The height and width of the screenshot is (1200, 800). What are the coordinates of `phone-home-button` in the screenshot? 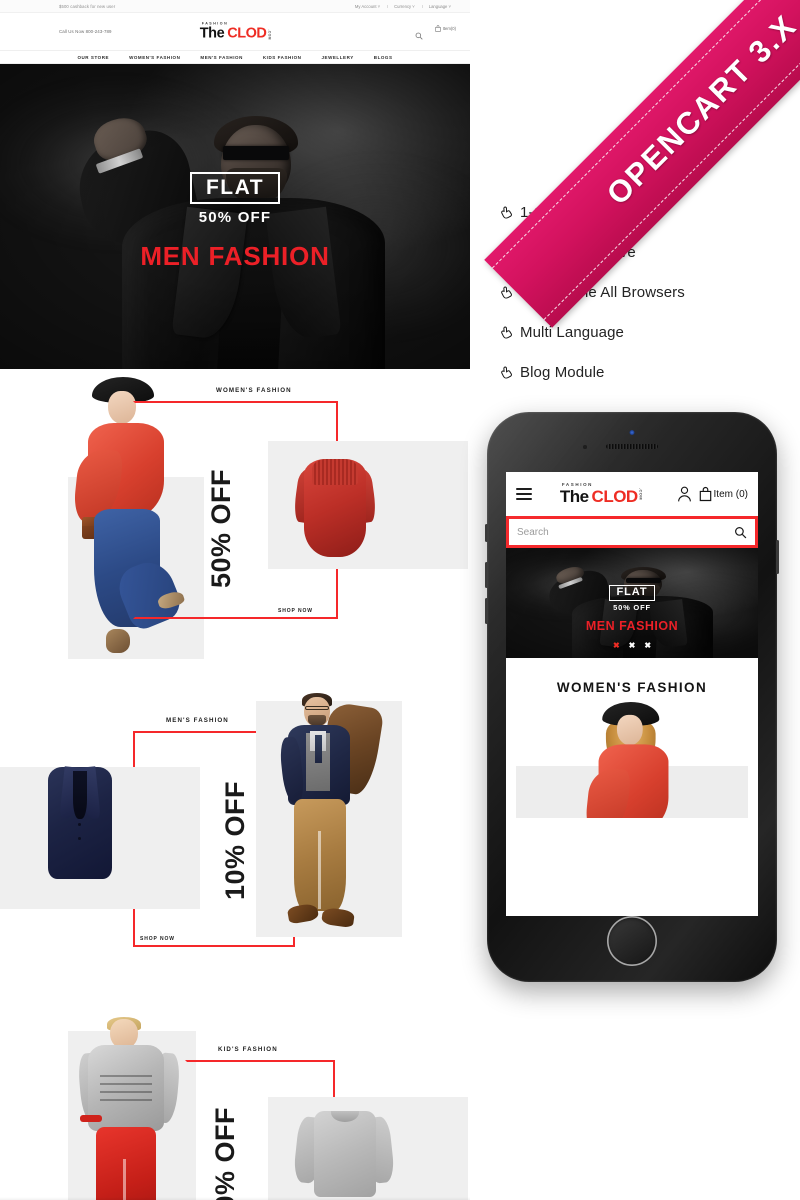 It's located at (632, 941).